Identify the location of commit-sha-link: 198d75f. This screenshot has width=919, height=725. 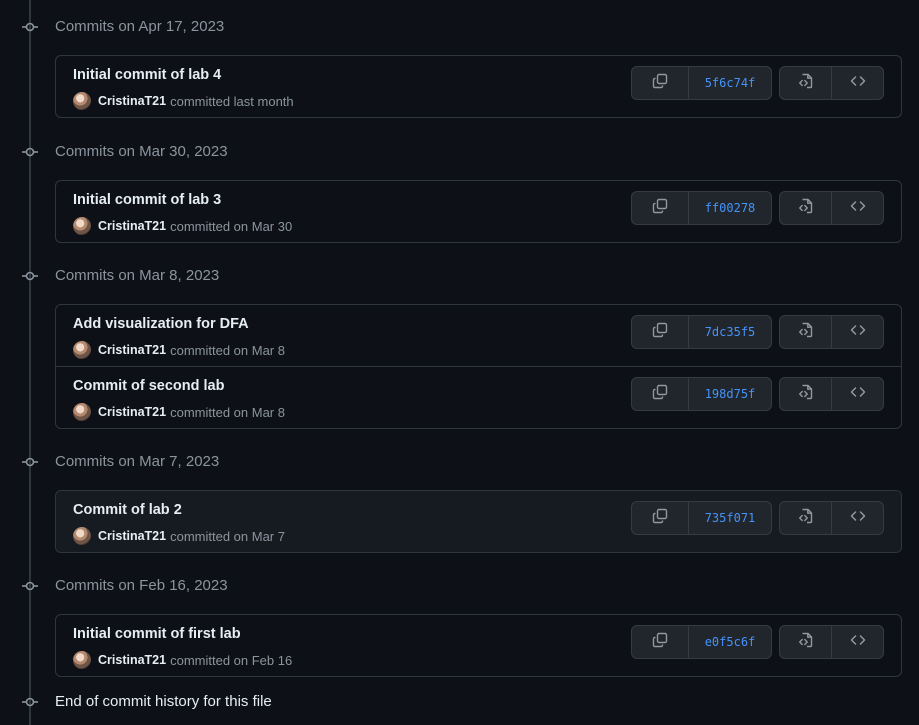
(729, 394).